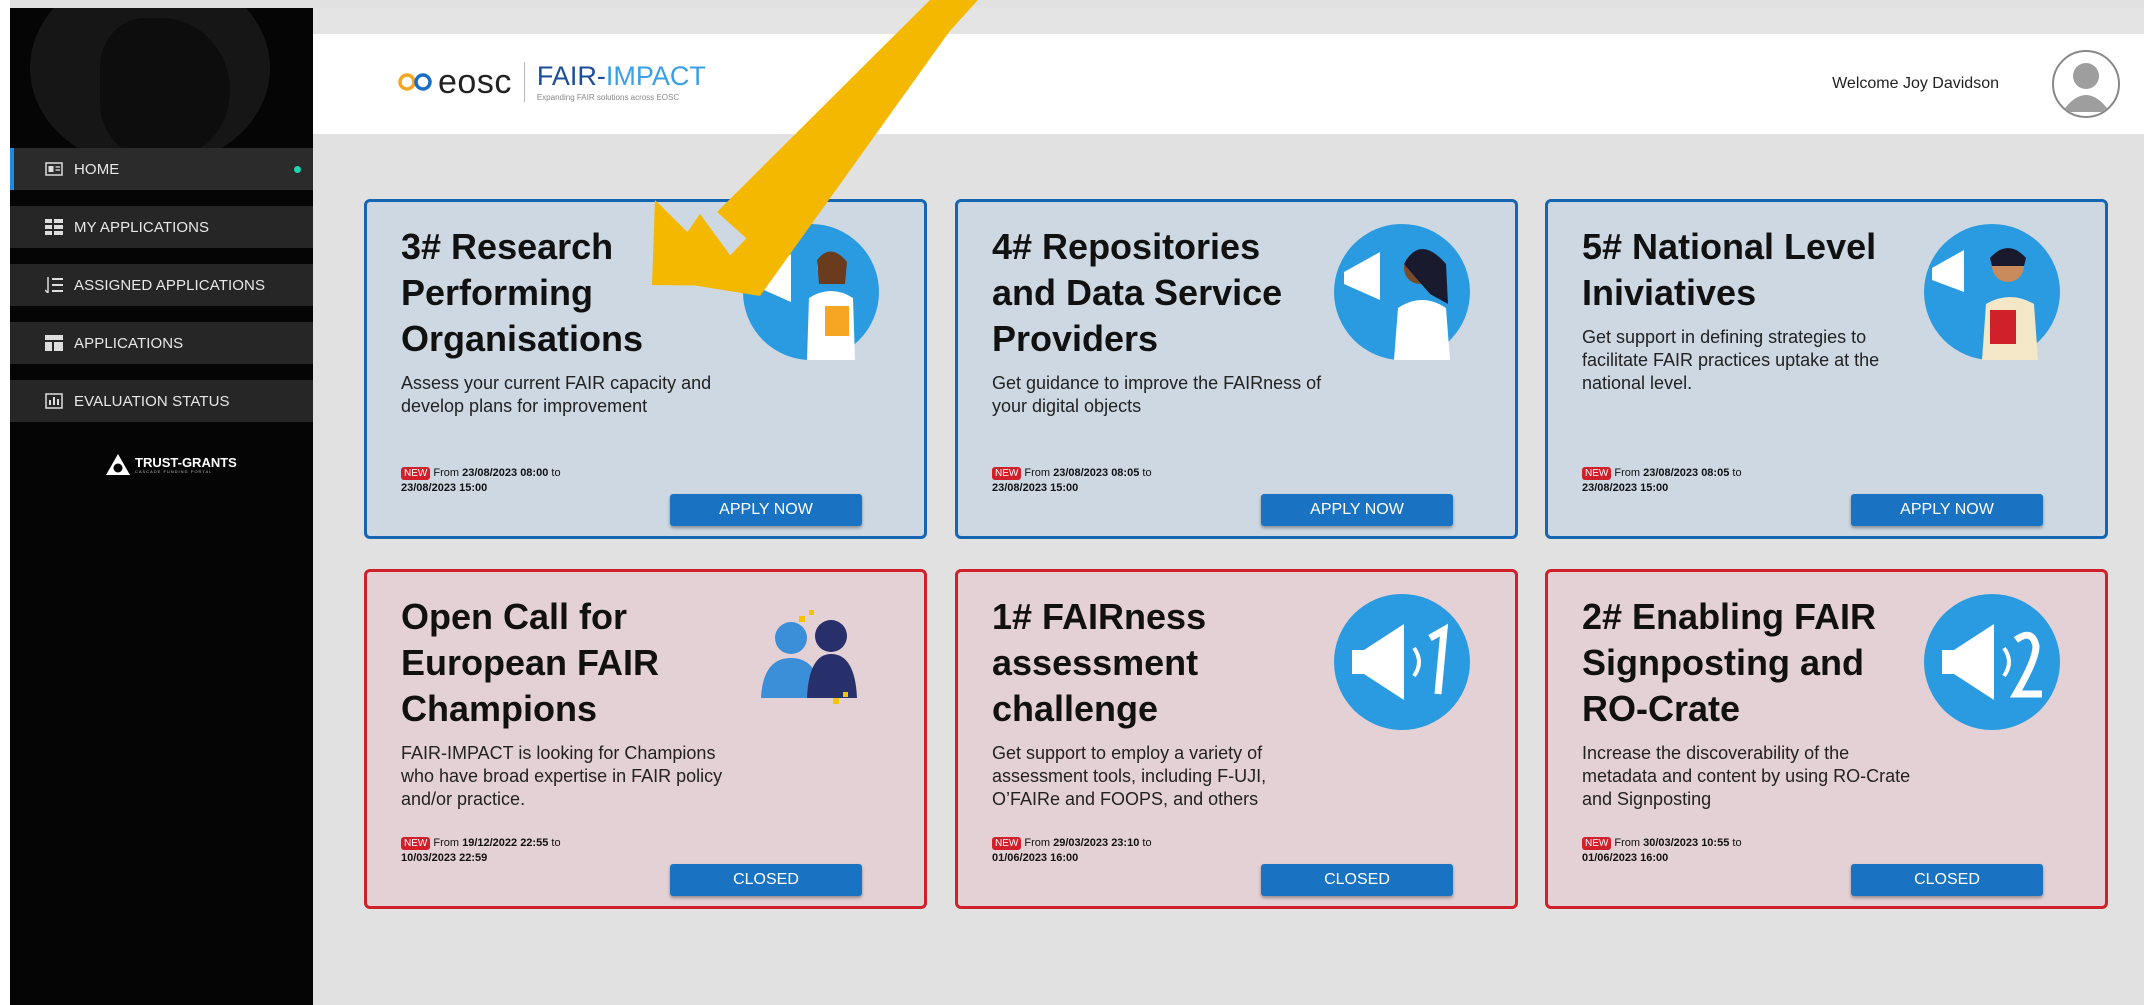 The height and width of the screenshot is (1005, 2144). Describe the element at coordinates (811, 292) in the screenshot. I see `megaphone-researcher-illustration` at that location.